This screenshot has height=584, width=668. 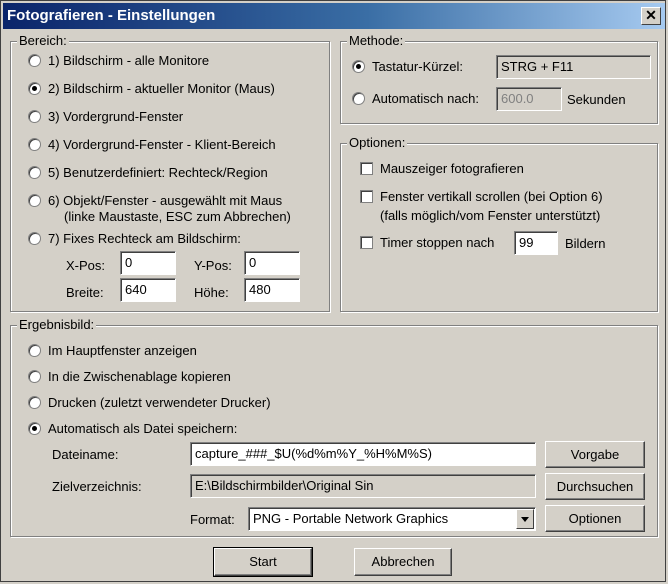 I want to click on timer-label: Timer stoppen nach, so click(x=437, y=243).